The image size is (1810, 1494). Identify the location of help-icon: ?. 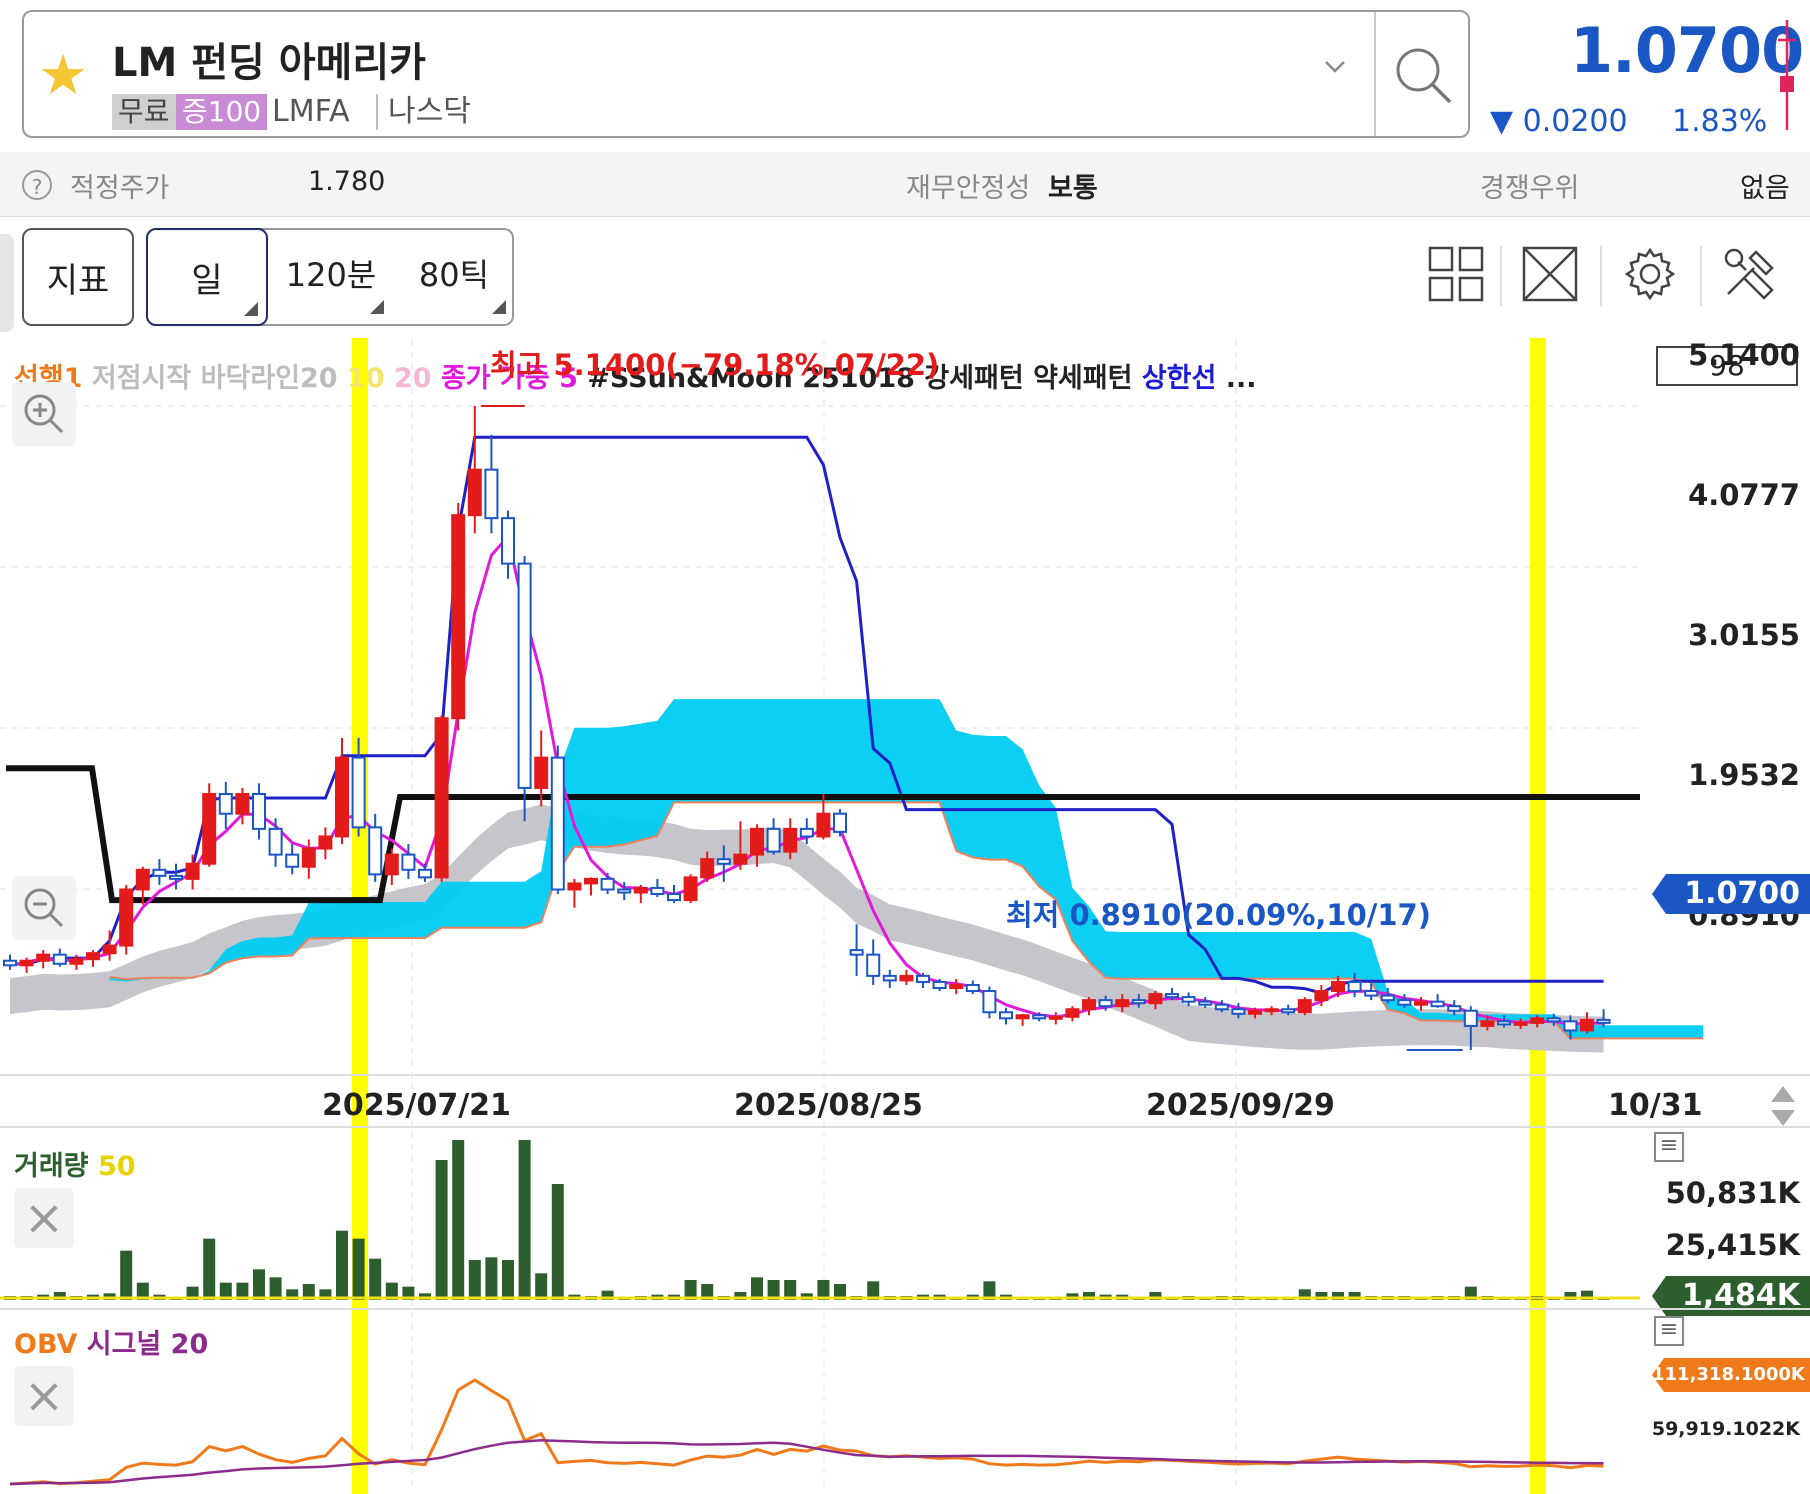
(37, 185).